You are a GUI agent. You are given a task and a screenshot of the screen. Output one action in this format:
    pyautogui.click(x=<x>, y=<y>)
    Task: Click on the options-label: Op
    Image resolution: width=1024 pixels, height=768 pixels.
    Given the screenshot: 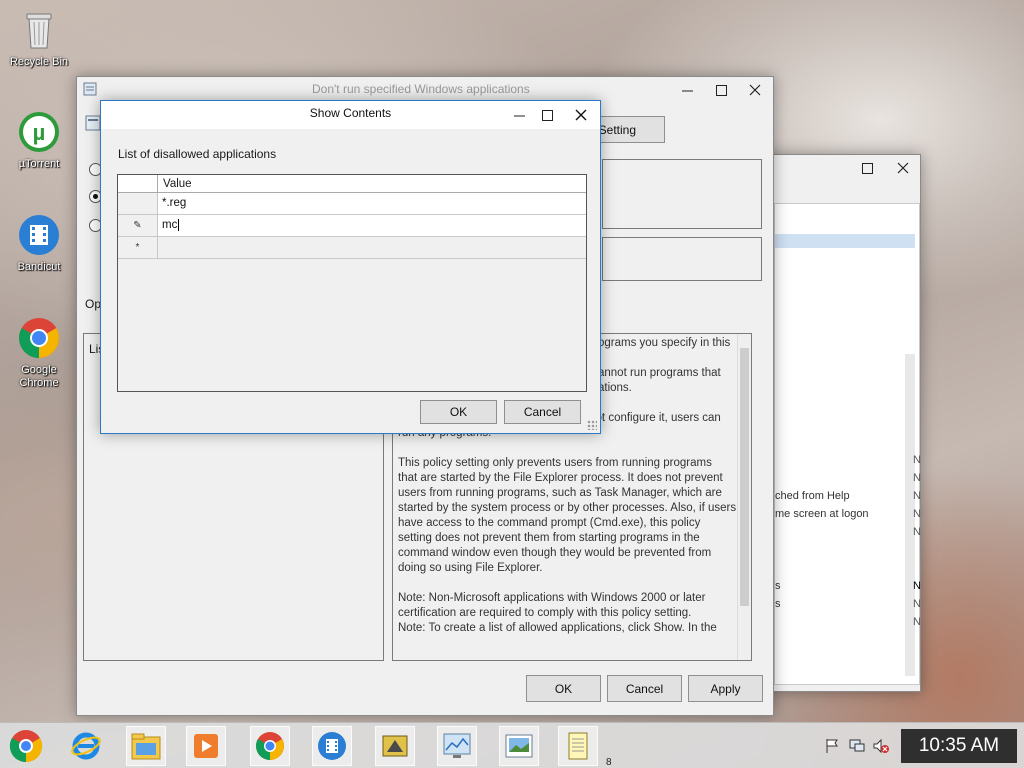 What is the action you would take?
    pyautogui.click(x=93, y=304)
    